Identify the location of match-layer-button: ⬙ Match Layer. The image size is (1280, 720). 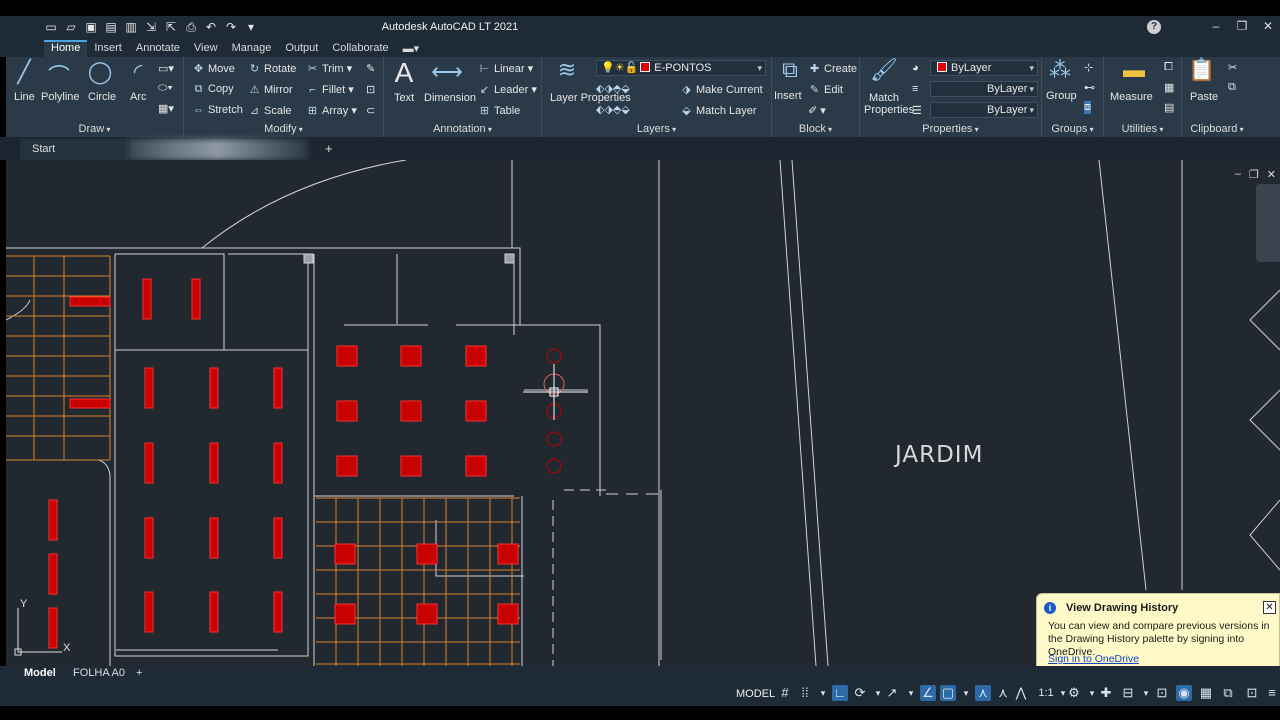
(718, 110).